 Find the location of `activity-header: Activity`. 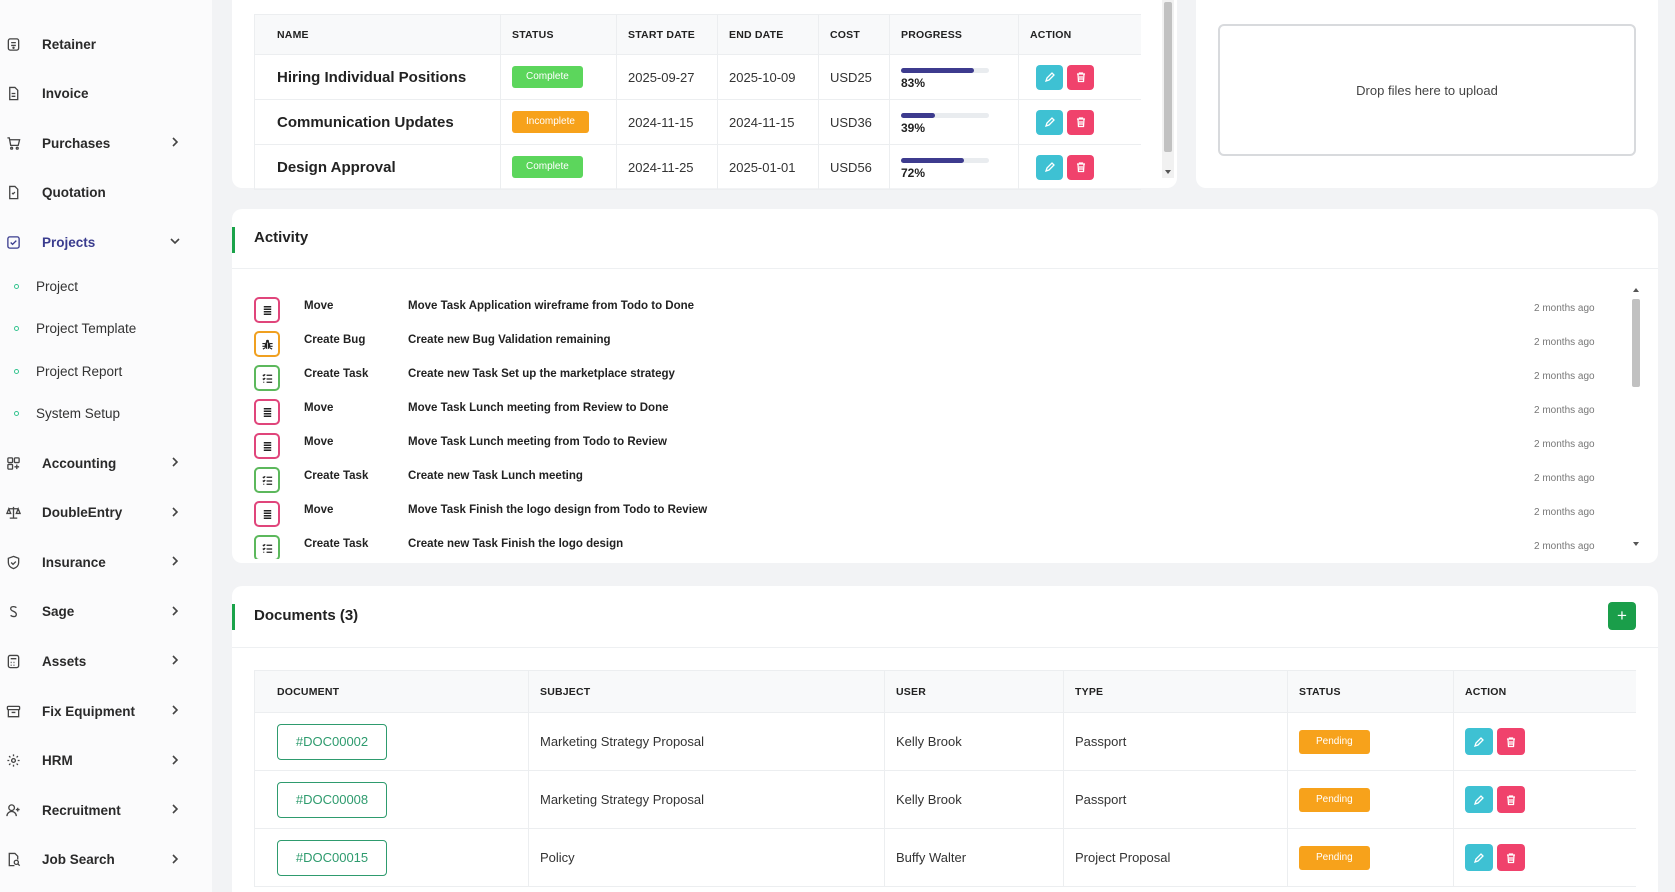

activity-header: Activity is located at coordinates (945, 239).